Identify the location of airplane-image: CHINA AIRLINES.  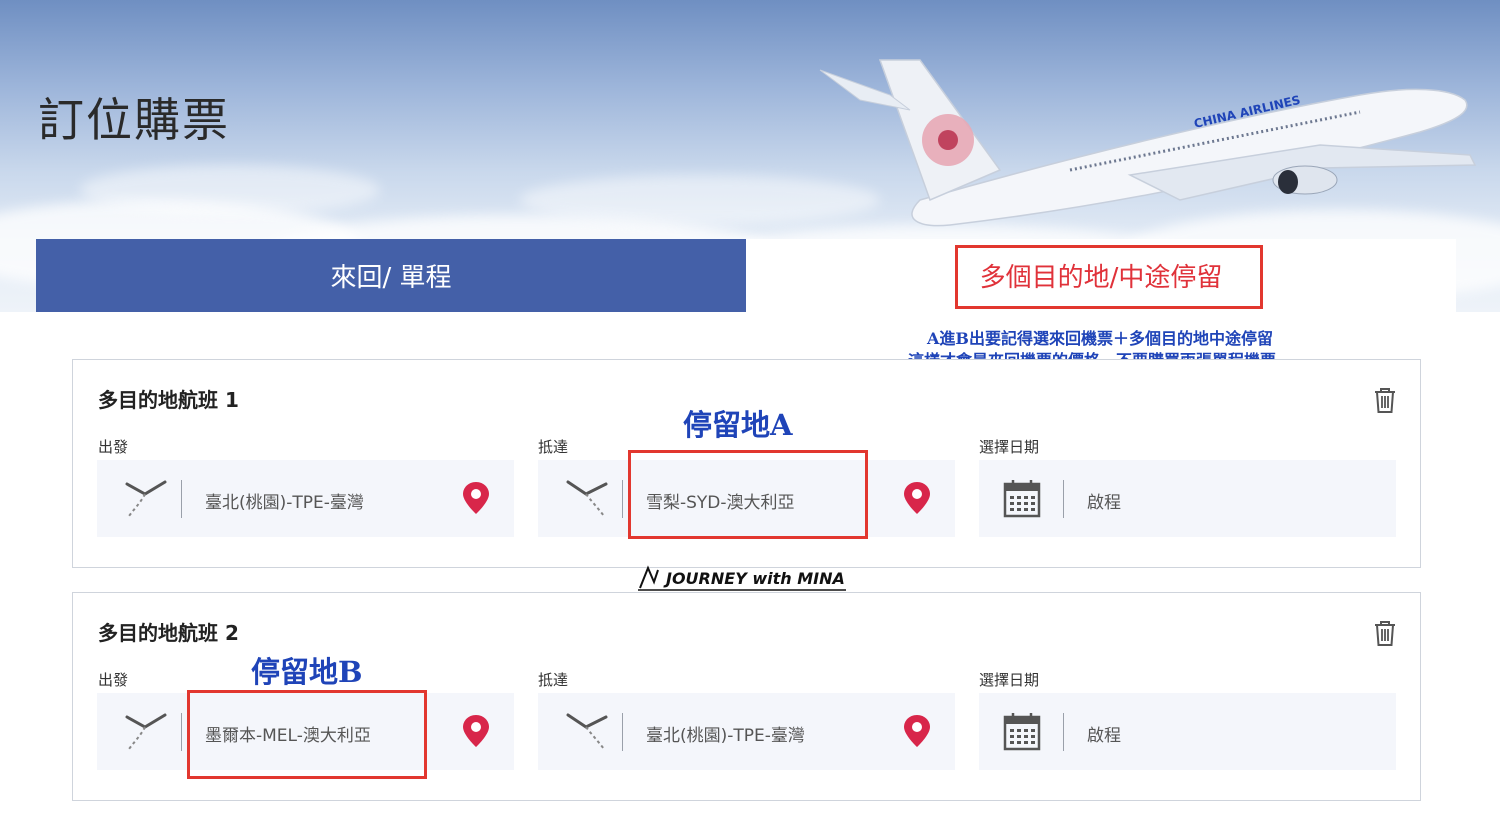
(1148, 143).